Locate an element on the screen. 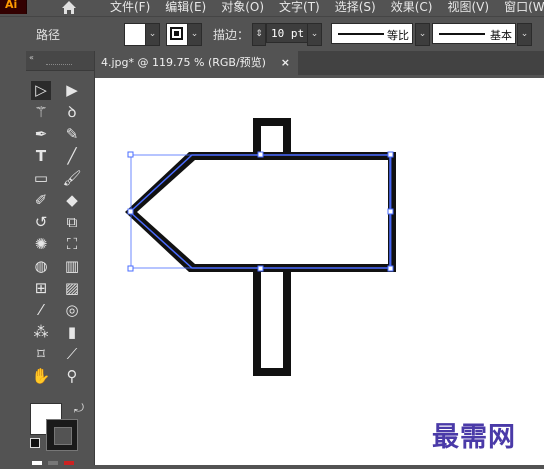 This screenshot has width=544, height=469. line-segment-tool-icon: ╱ is located at coordinates (72, 156).